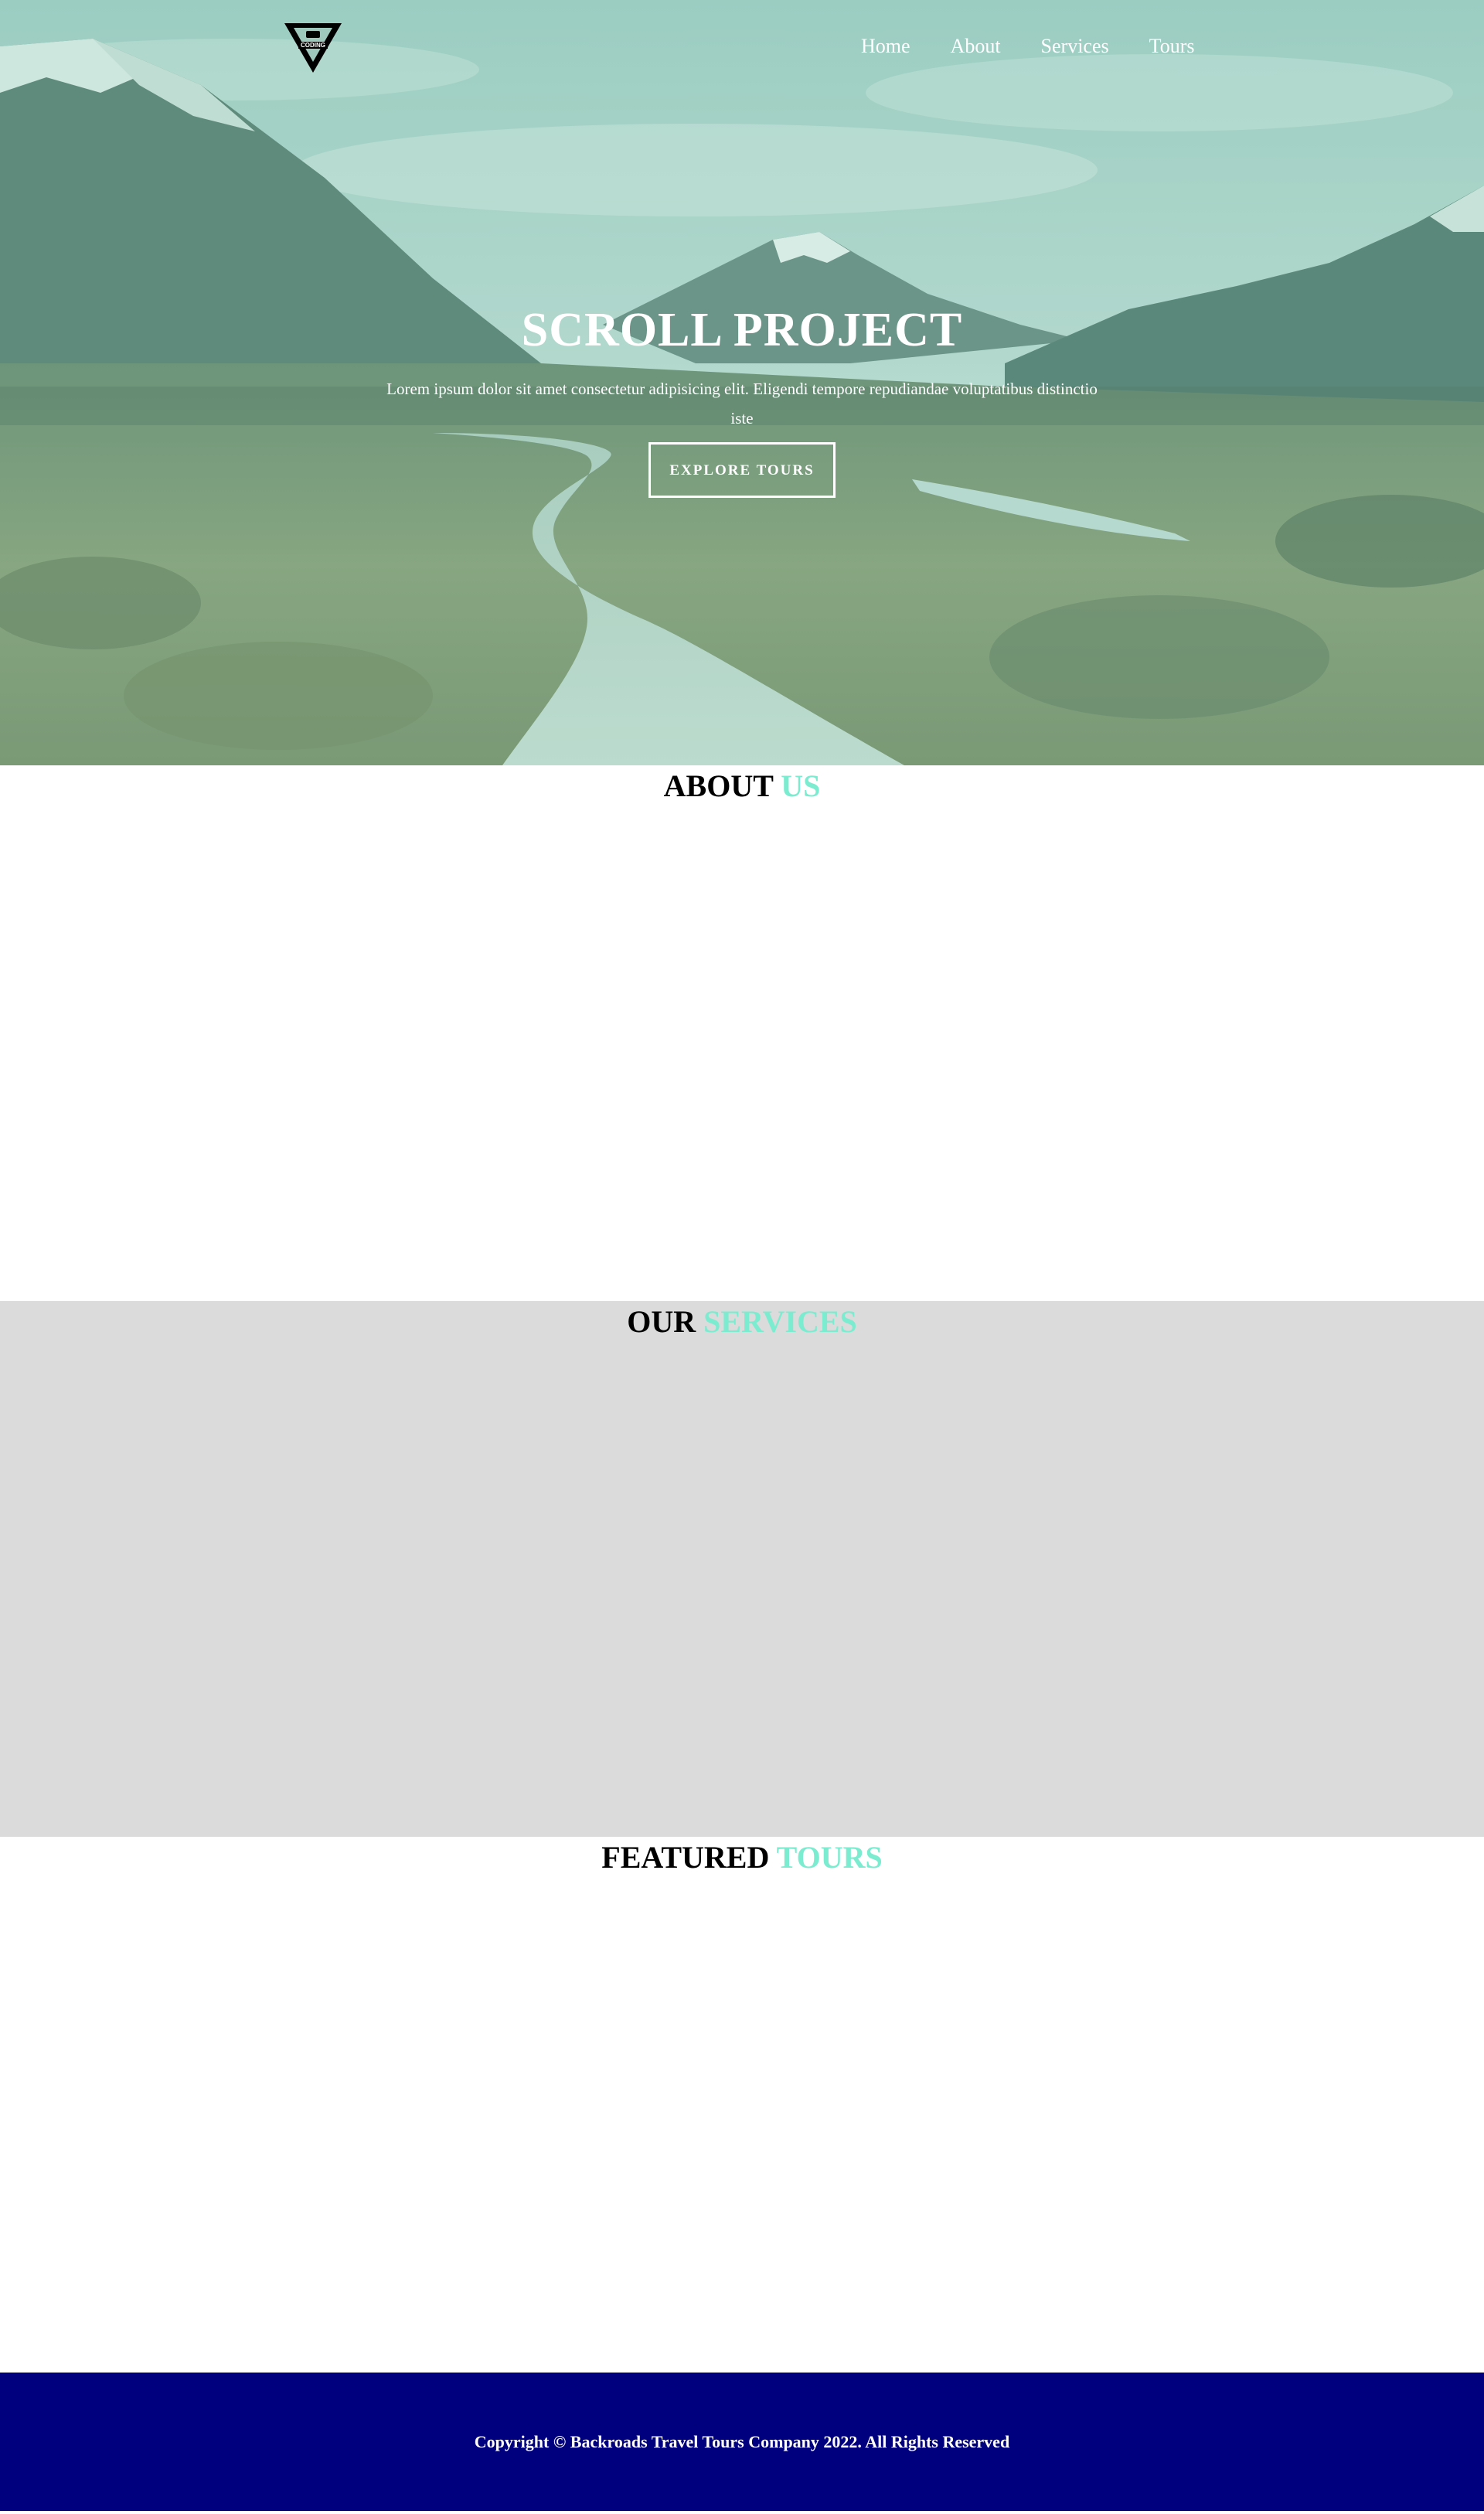 The width and height of the screenshot is (1484, 2514). Describe the element at coordinates (780, 1321) in the screenshot. I see `services-title-accent: SERVICES` at that location.